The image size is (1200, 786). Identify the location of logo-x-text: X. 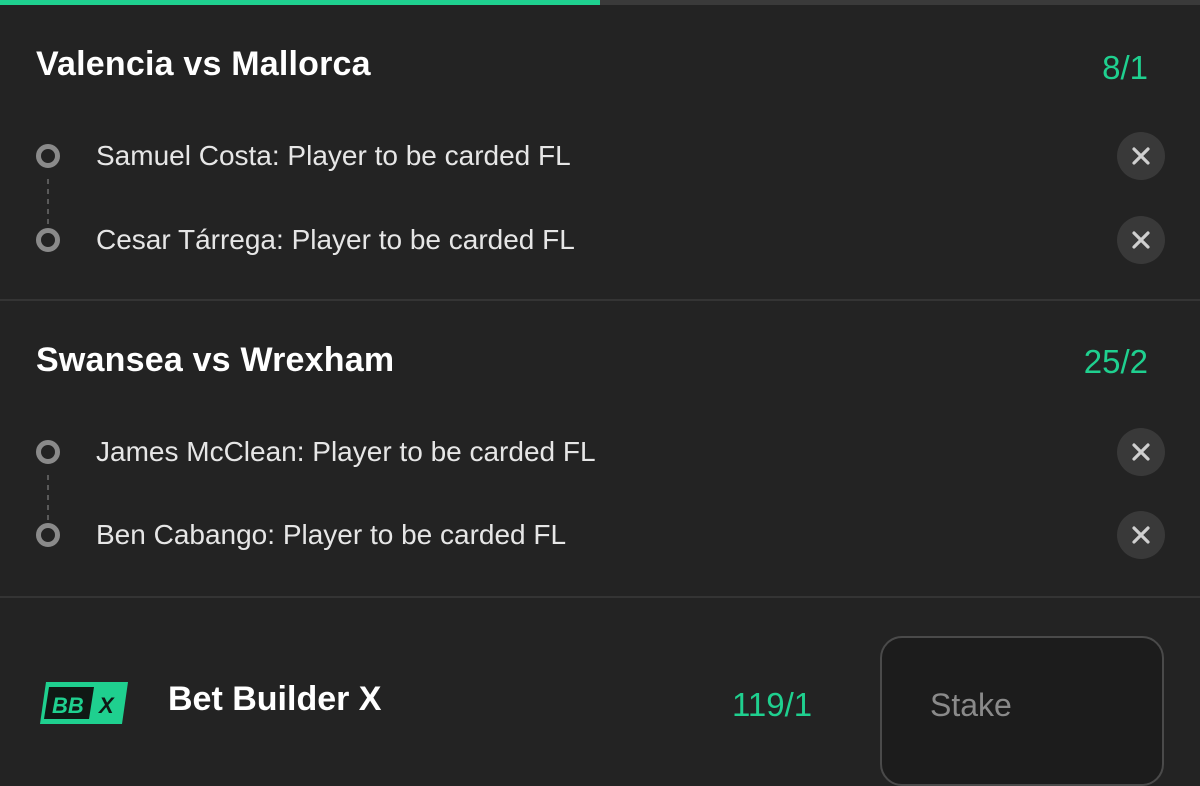
(106, 705).